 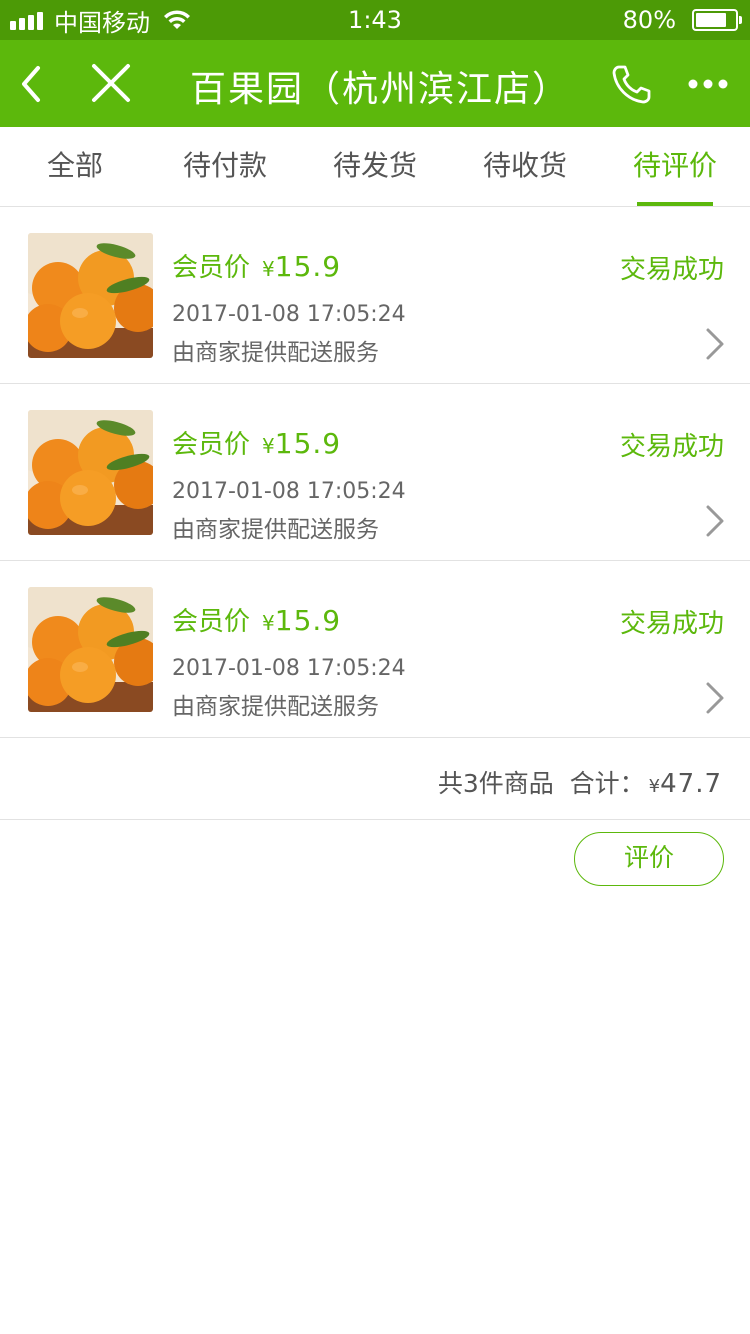 I want to click on tab-all: 全部, so click(x=75, y=166).